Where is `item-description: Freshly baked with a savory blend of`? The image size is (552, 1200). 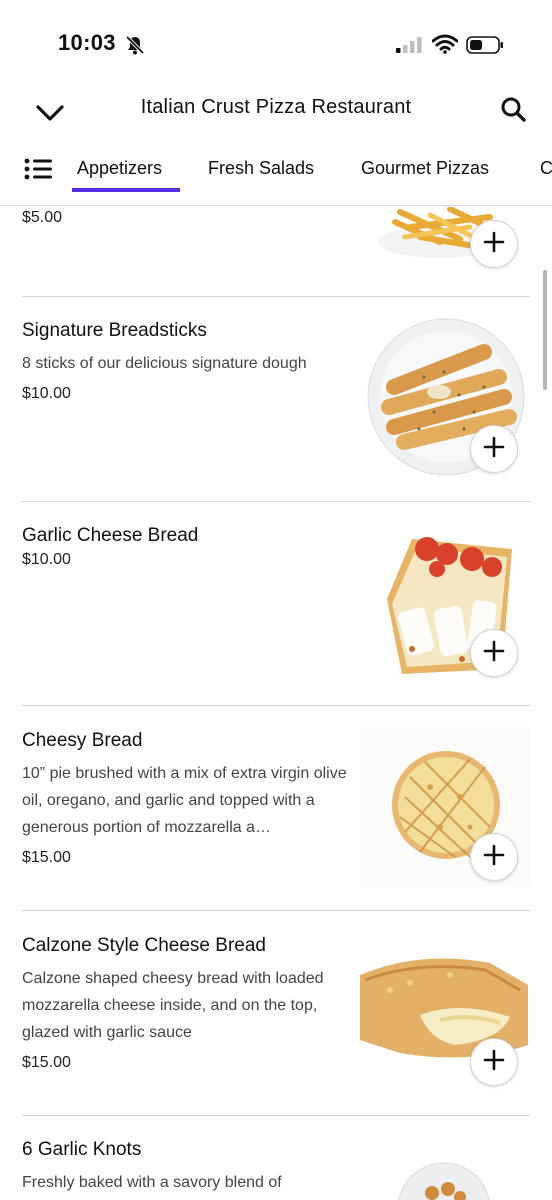 item-description: Freshly baked with a savory blend of is located at coordinates (152, 1182).